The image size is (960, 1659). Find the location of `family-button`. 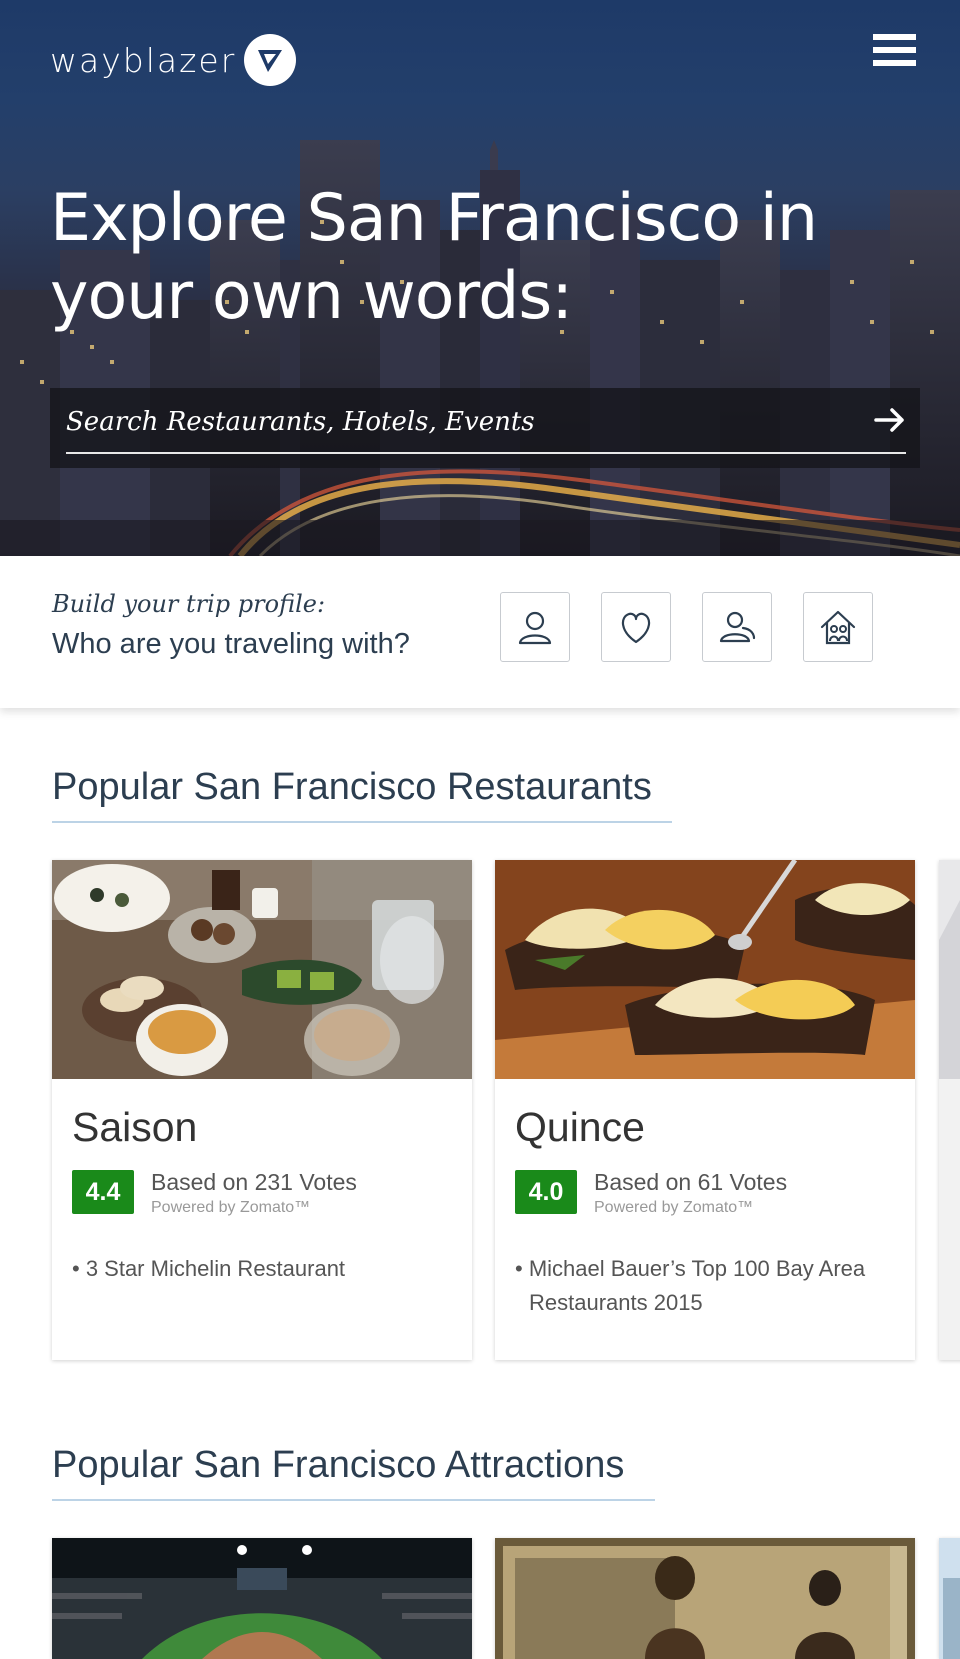

family-button is located at coordinates (838, 627).